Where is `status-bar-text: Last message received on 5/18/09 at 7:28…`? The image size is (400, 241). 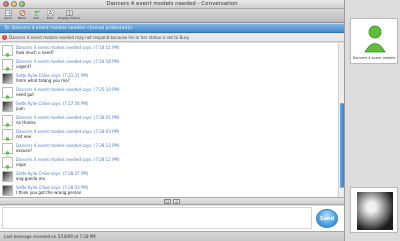
status-bar-text: Last message received on 5/18/09 at 7:28… is located at coordinates (50, 236).